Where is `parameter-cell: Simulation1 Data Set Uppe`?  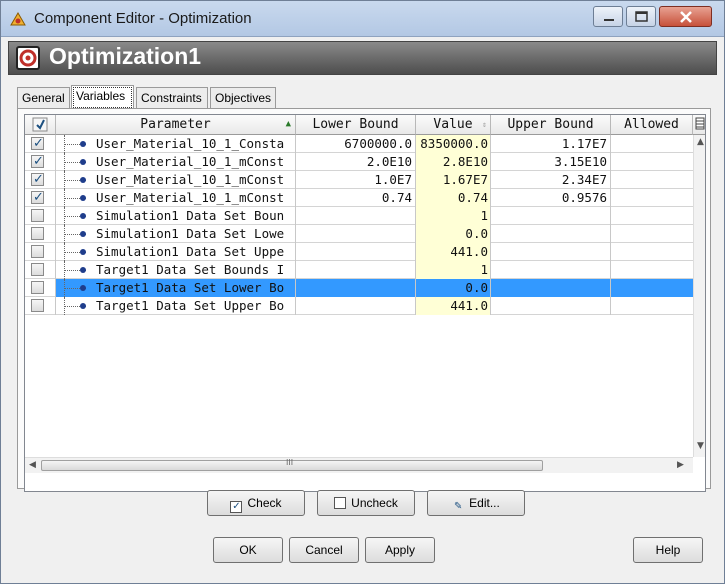
parameter-cell: Simulation1 Data Set Uppe is located at coordinates (176, 252).